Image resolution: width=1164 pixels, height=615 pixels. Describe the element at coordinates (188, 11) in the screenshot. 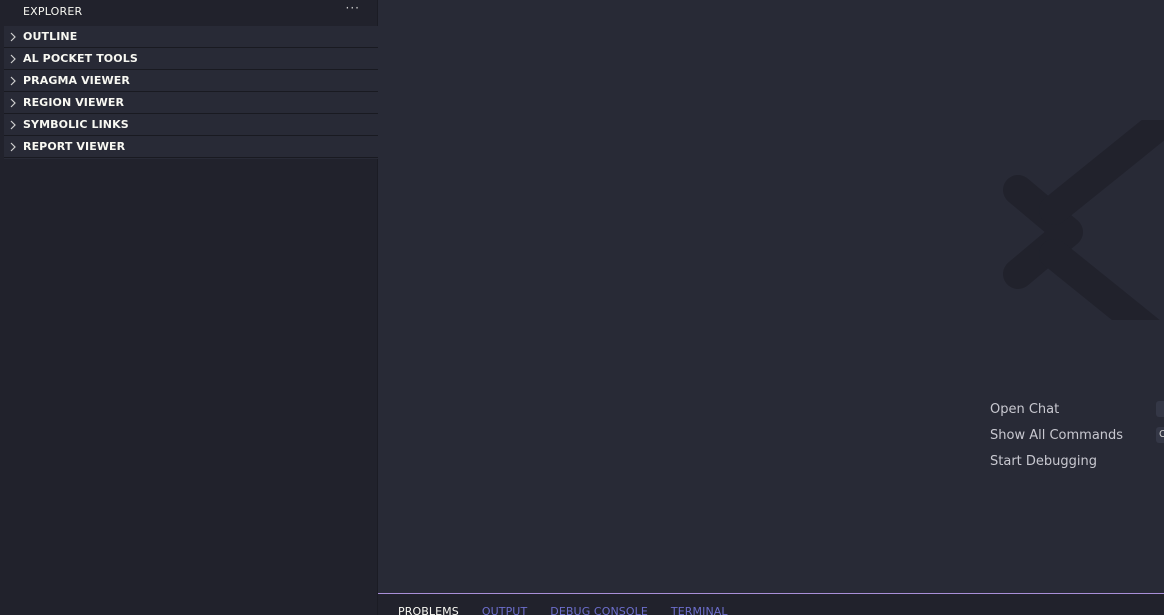

I see `sidebar-header: EXPLORER ···` at that location.